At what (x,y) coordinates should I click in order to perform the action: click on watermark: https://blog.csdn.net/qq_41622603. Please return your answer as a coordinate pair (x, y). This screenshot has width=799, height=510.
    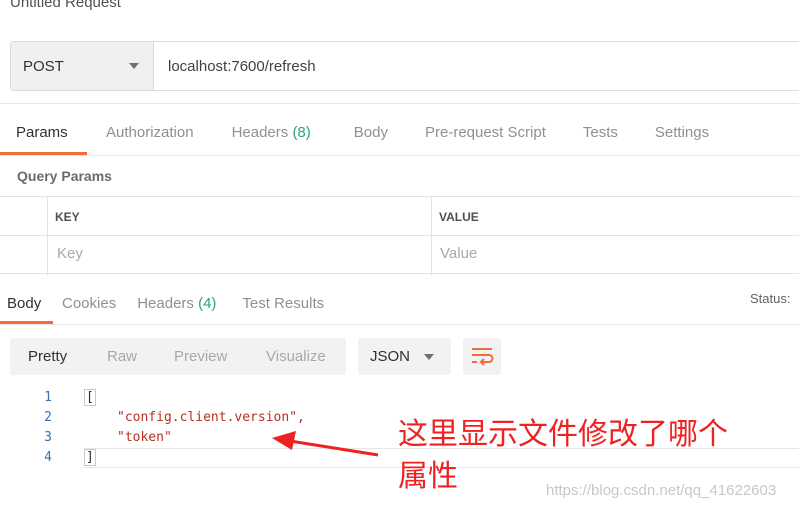
    Looking at the image, I should click on (661, 490).